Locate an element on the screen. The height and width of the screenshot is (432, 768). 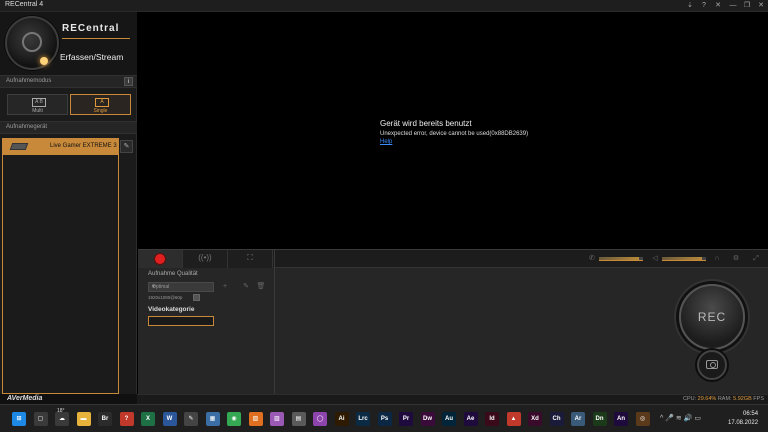
multi-icon: A B is located at coordinates (39, 102).